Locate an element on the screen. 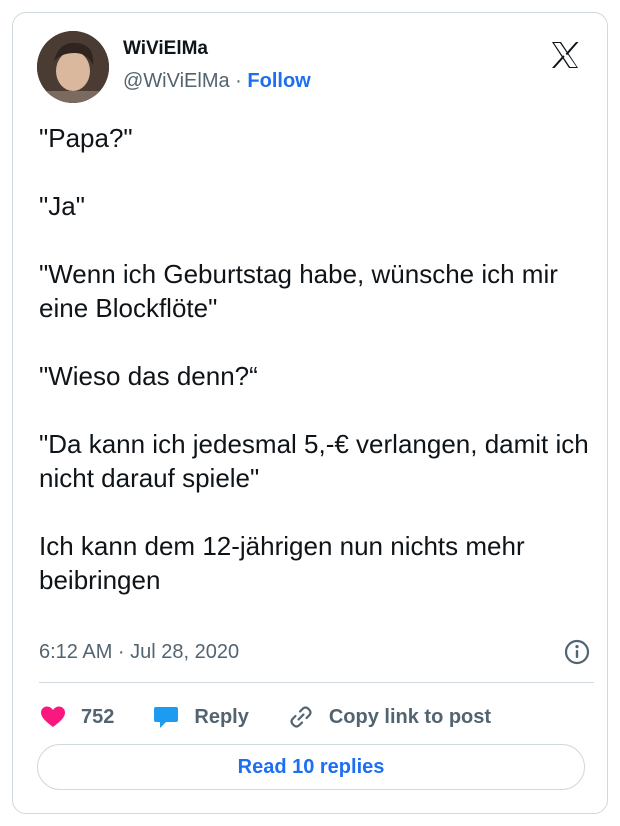 This screenshot has height=826, width=620. tweet-timestamp: 6:12 AM · Jul 28, 2020 is located at coordinates (139, 652).